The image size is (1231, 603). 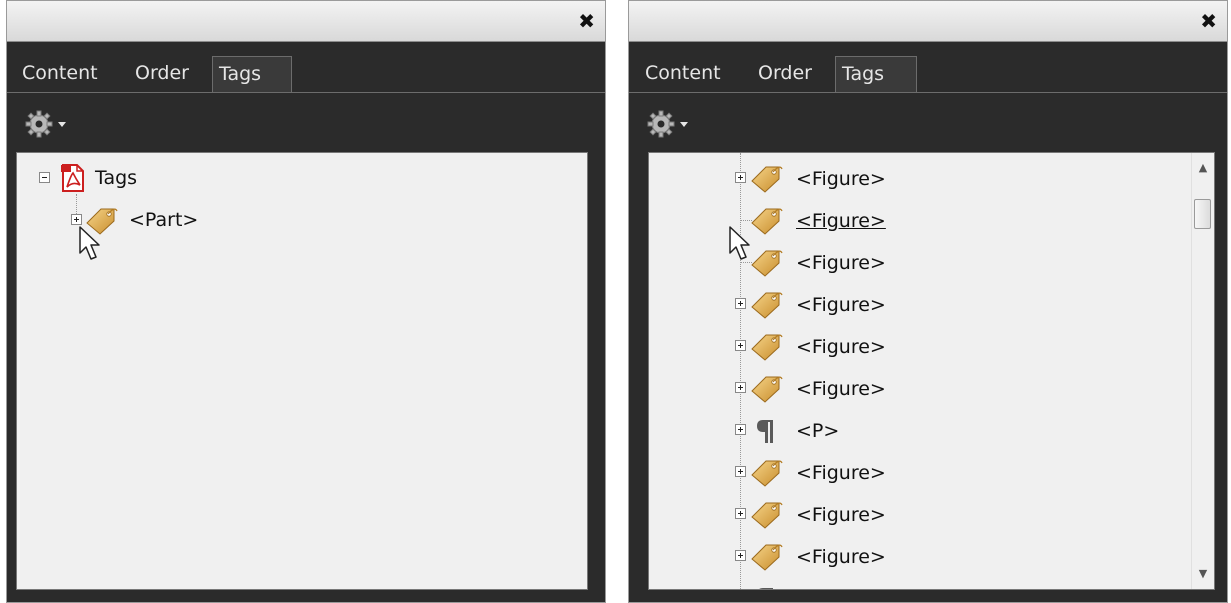 I want to click on scroll-up-arrow-icon: ▲, so click(x=1203, y=168).